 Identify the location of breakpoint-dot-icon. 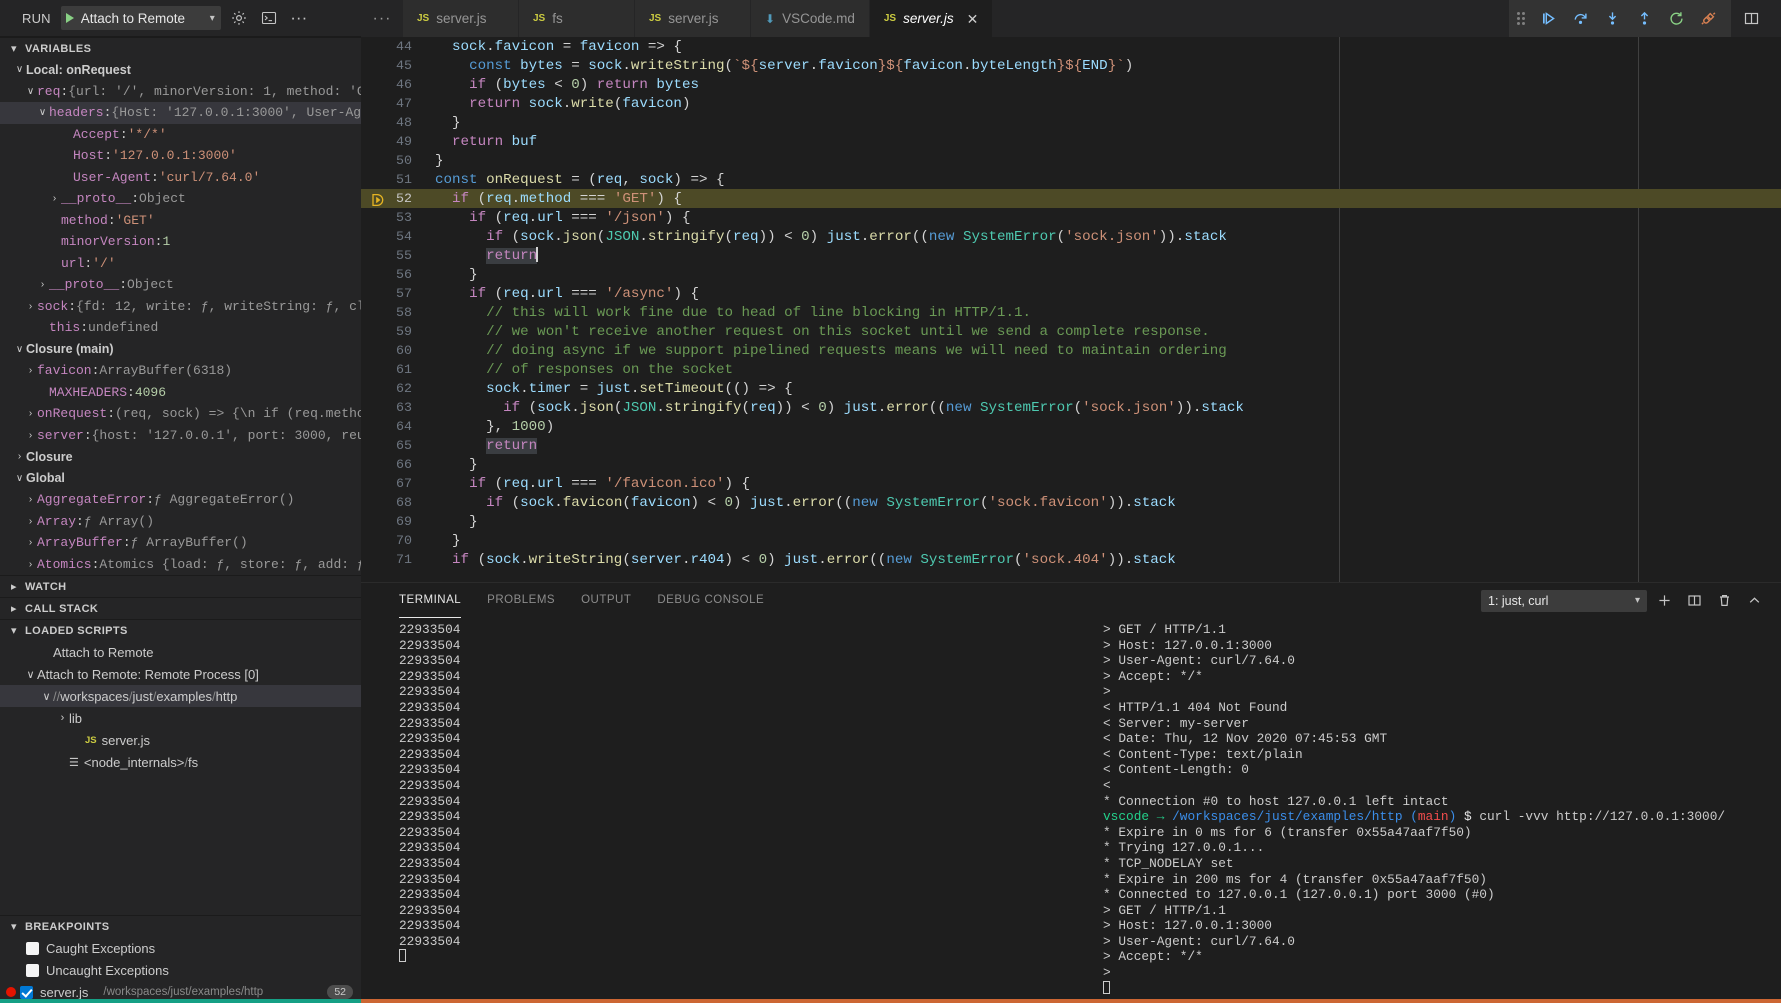
(11, 992).